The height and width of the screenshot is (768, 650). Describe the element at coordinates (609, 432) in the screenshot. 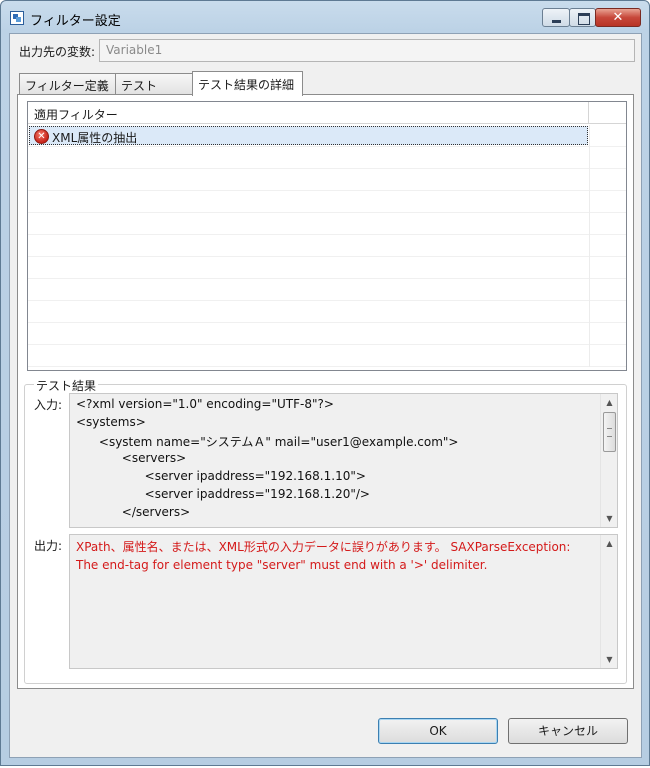

I see `scroll-thumb` at that location.